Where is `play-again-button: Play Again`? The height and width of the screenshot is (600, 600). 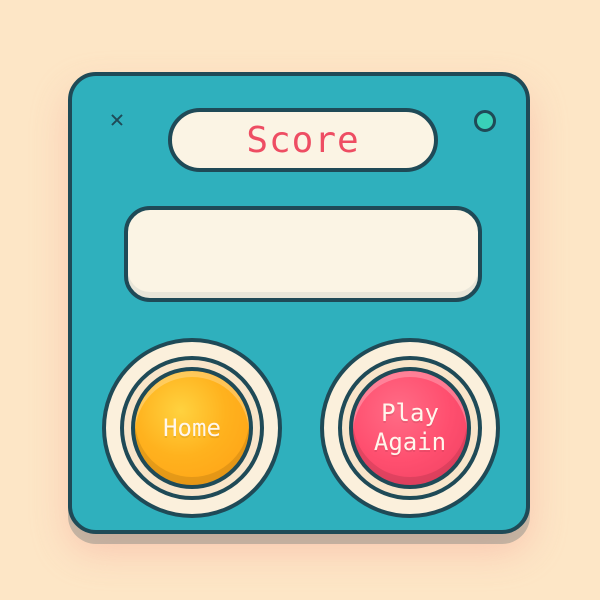 play-again-button: Play Again is located at coordinates (410, 428).